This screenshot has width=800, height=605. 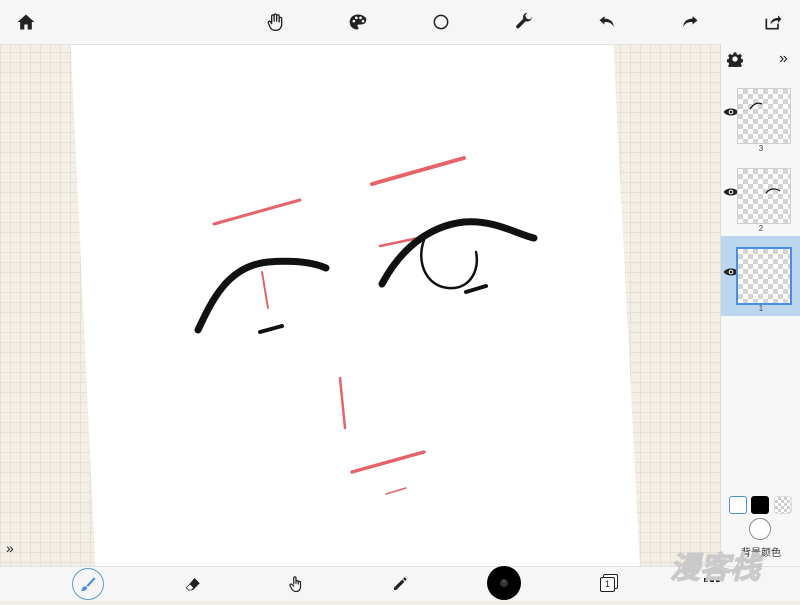 I want to click on home-button, so click(x=26, y=22).